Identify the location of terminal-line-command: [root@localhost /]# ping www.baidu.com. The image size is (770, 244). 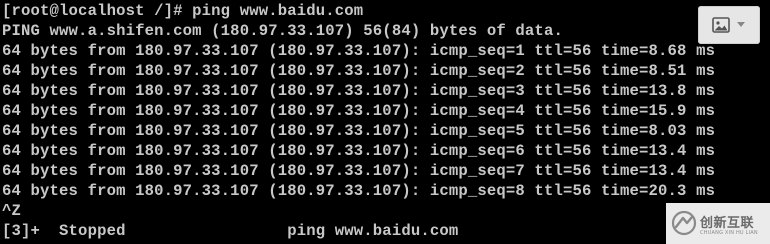
(183, 11).